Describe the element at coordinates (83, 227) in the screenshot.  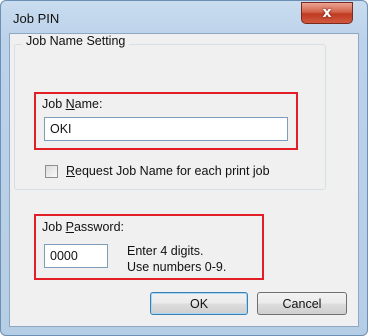
I see `password-label: Job Password:` at that location.